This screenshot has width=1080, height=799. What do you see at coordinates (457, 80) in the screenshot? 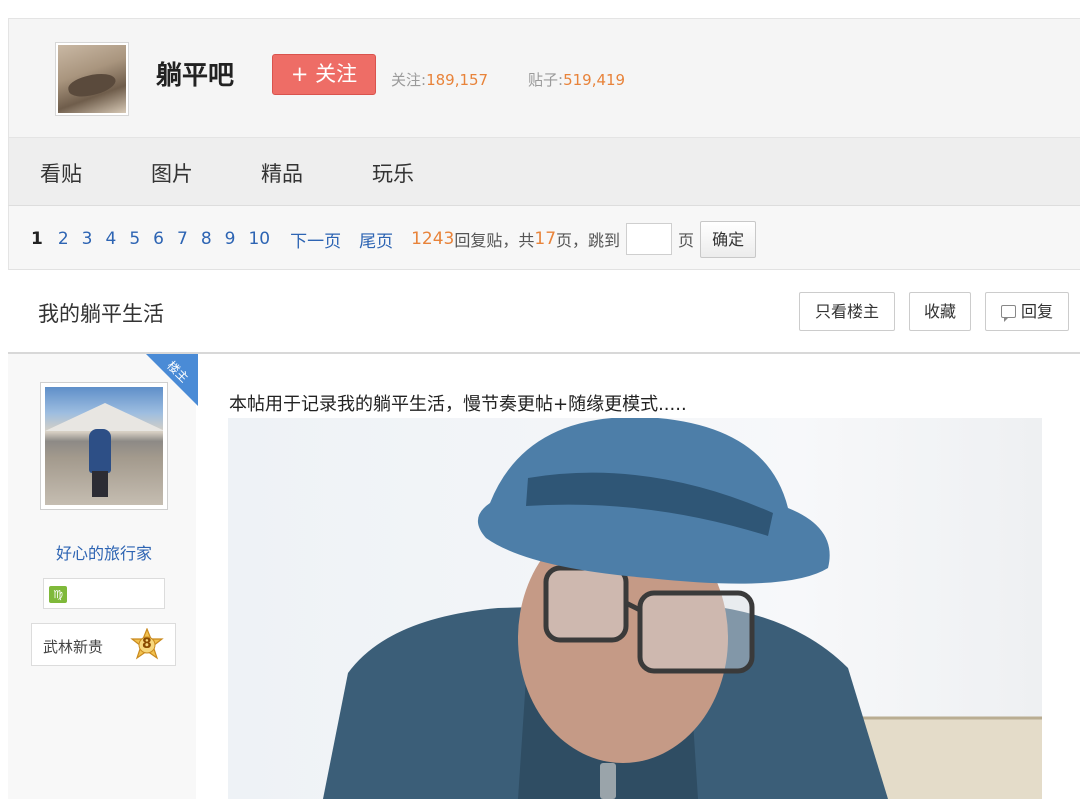
I see `follow-count-value: 189,157` at bounding box center [457, 80].